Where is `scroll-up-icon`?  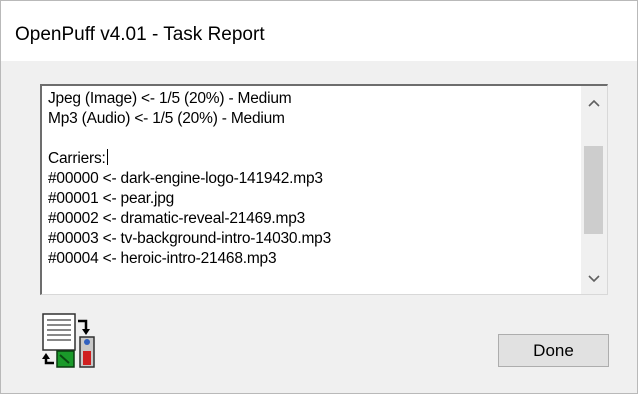
scroll-up-icon is located at coordinates (594, 103).